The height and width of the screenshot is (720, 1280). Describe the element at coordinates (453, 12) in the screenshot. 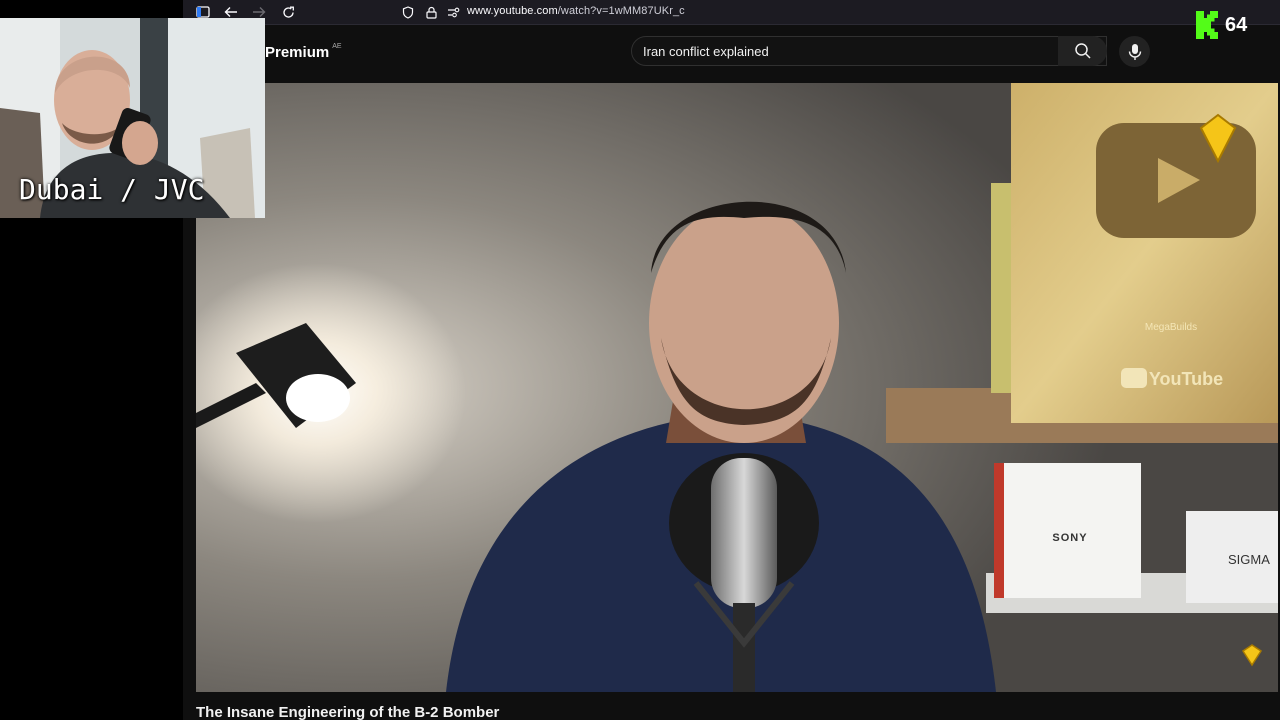

I see `permissions-icon` at that location.